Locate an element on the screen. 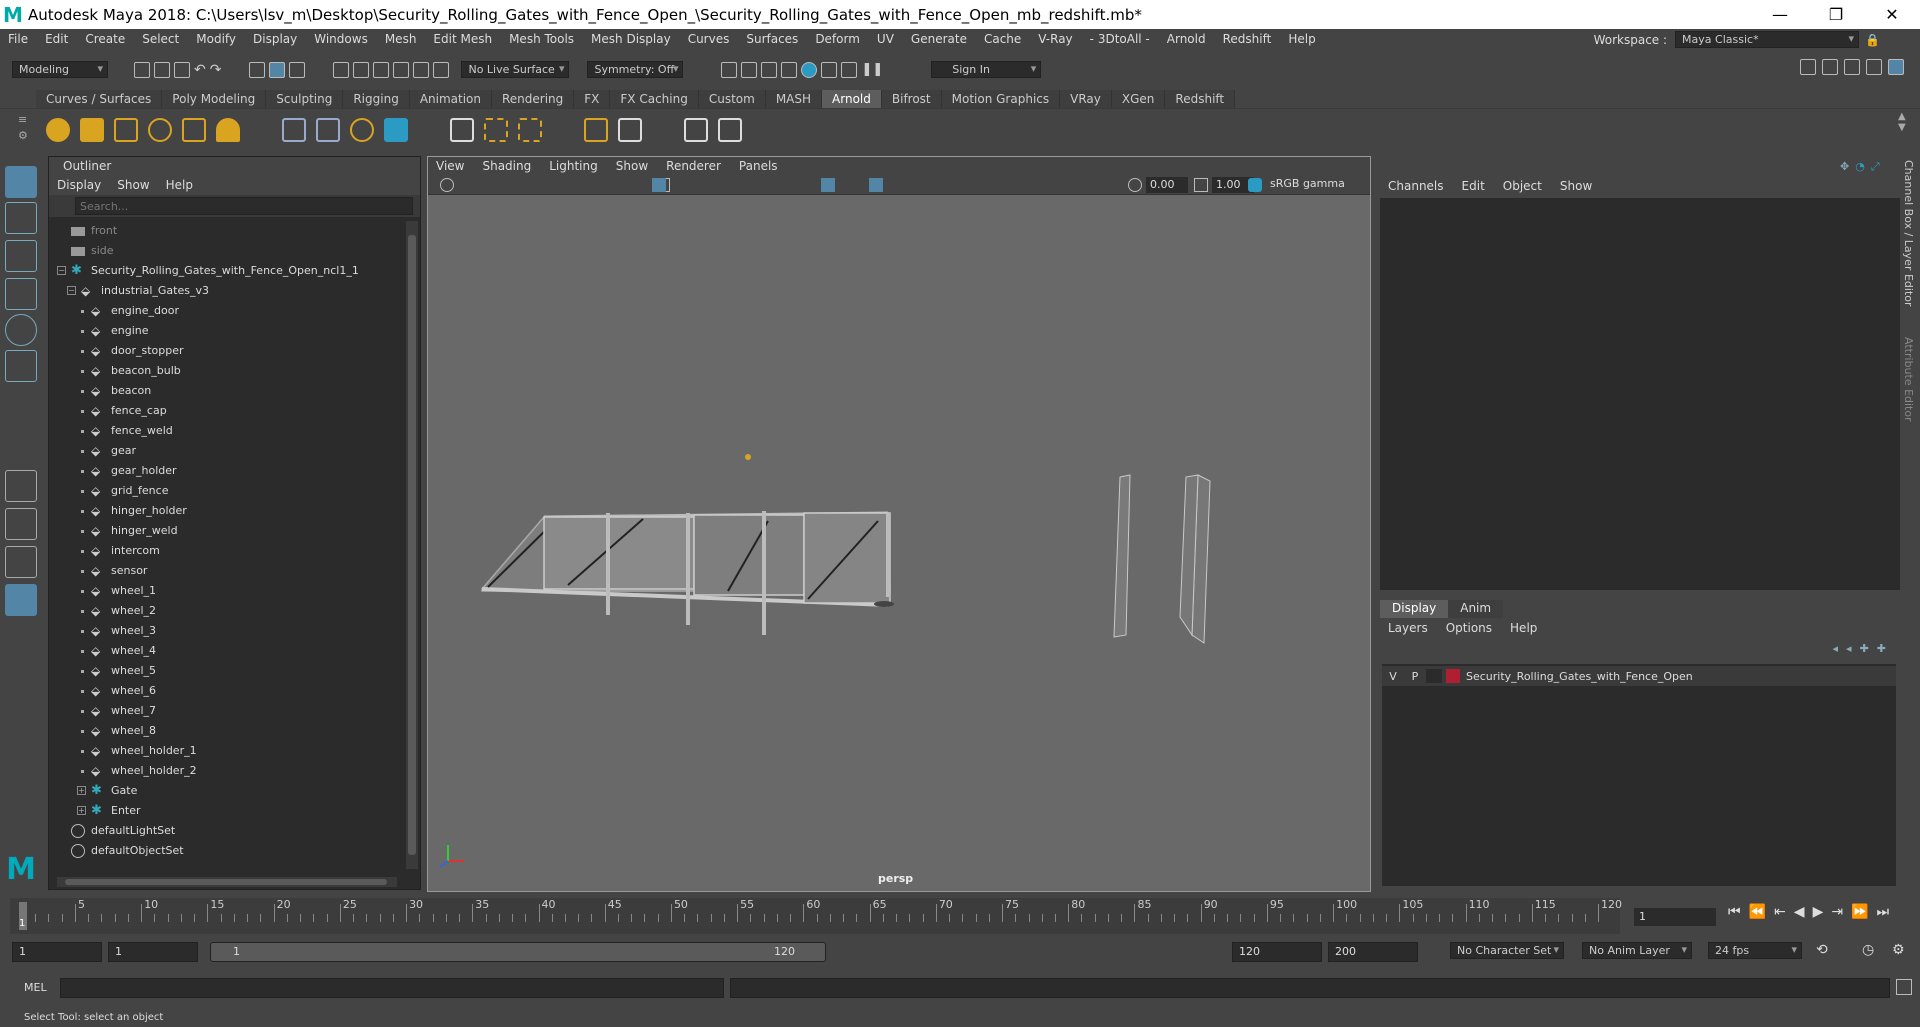  workspace-dropdown: Maya Classic* is located at coordinates (1767, 39).